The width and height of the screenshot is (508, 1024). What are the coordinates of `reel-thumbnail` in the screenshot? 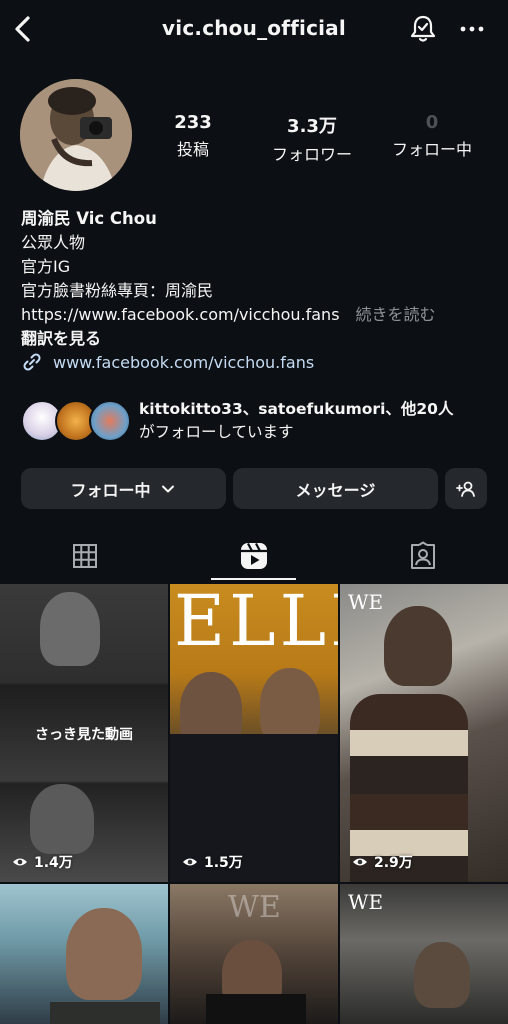 It's located at (84, 954).